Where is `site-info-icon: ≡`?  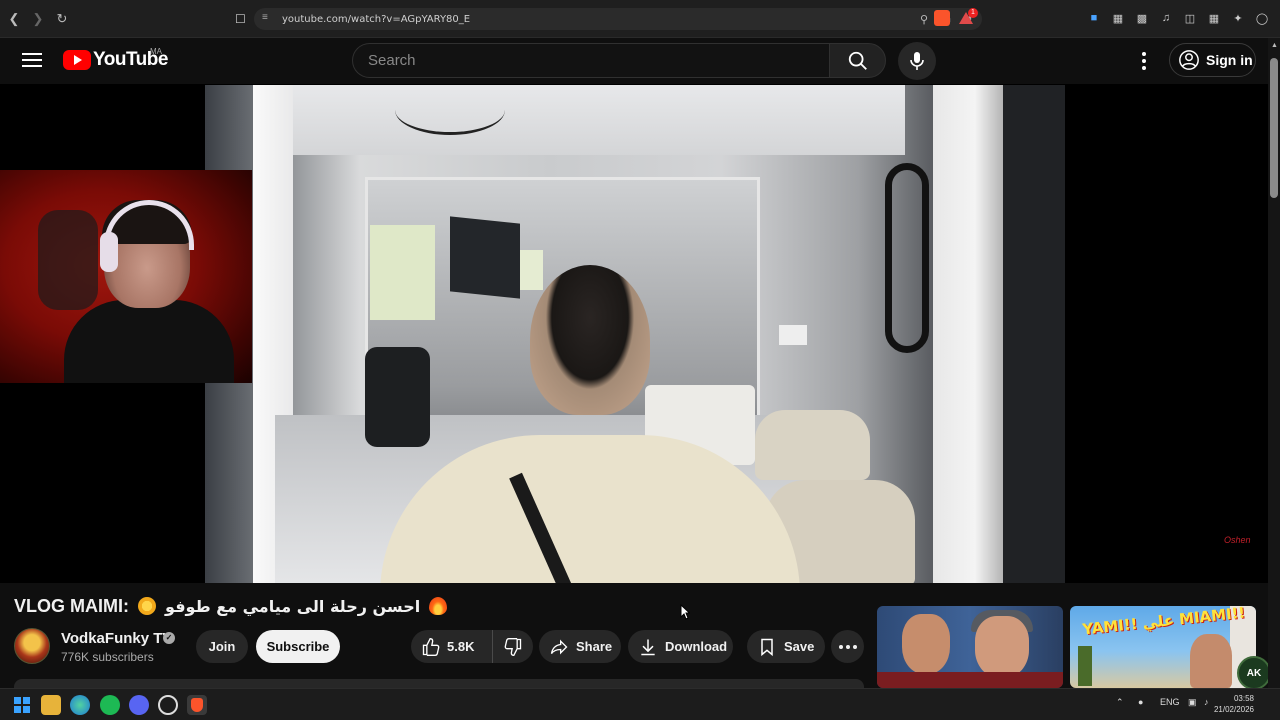
site-info-icon: ≡ is located at coordinates (265, 17).